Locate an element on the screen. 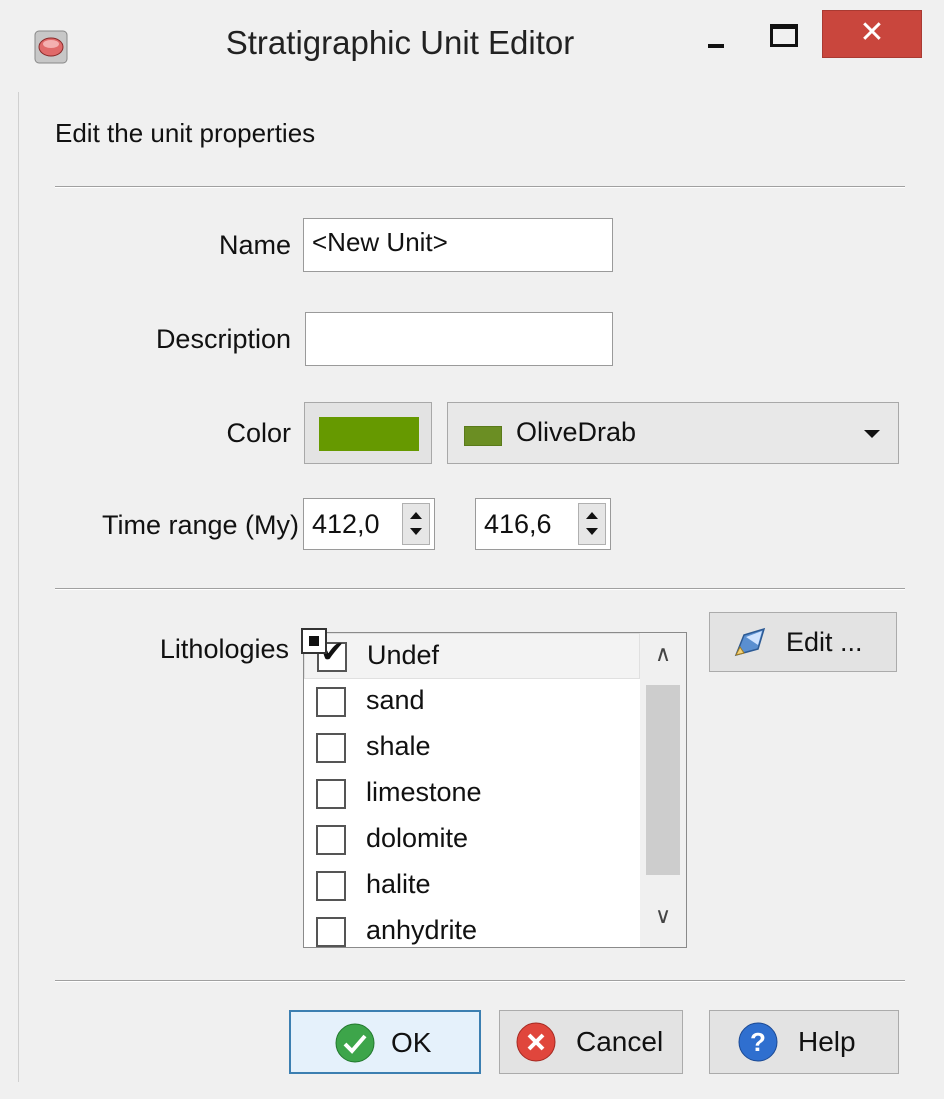 The image size is (944, 1099). color-combo-swatch is located at coordinates (483, 436).